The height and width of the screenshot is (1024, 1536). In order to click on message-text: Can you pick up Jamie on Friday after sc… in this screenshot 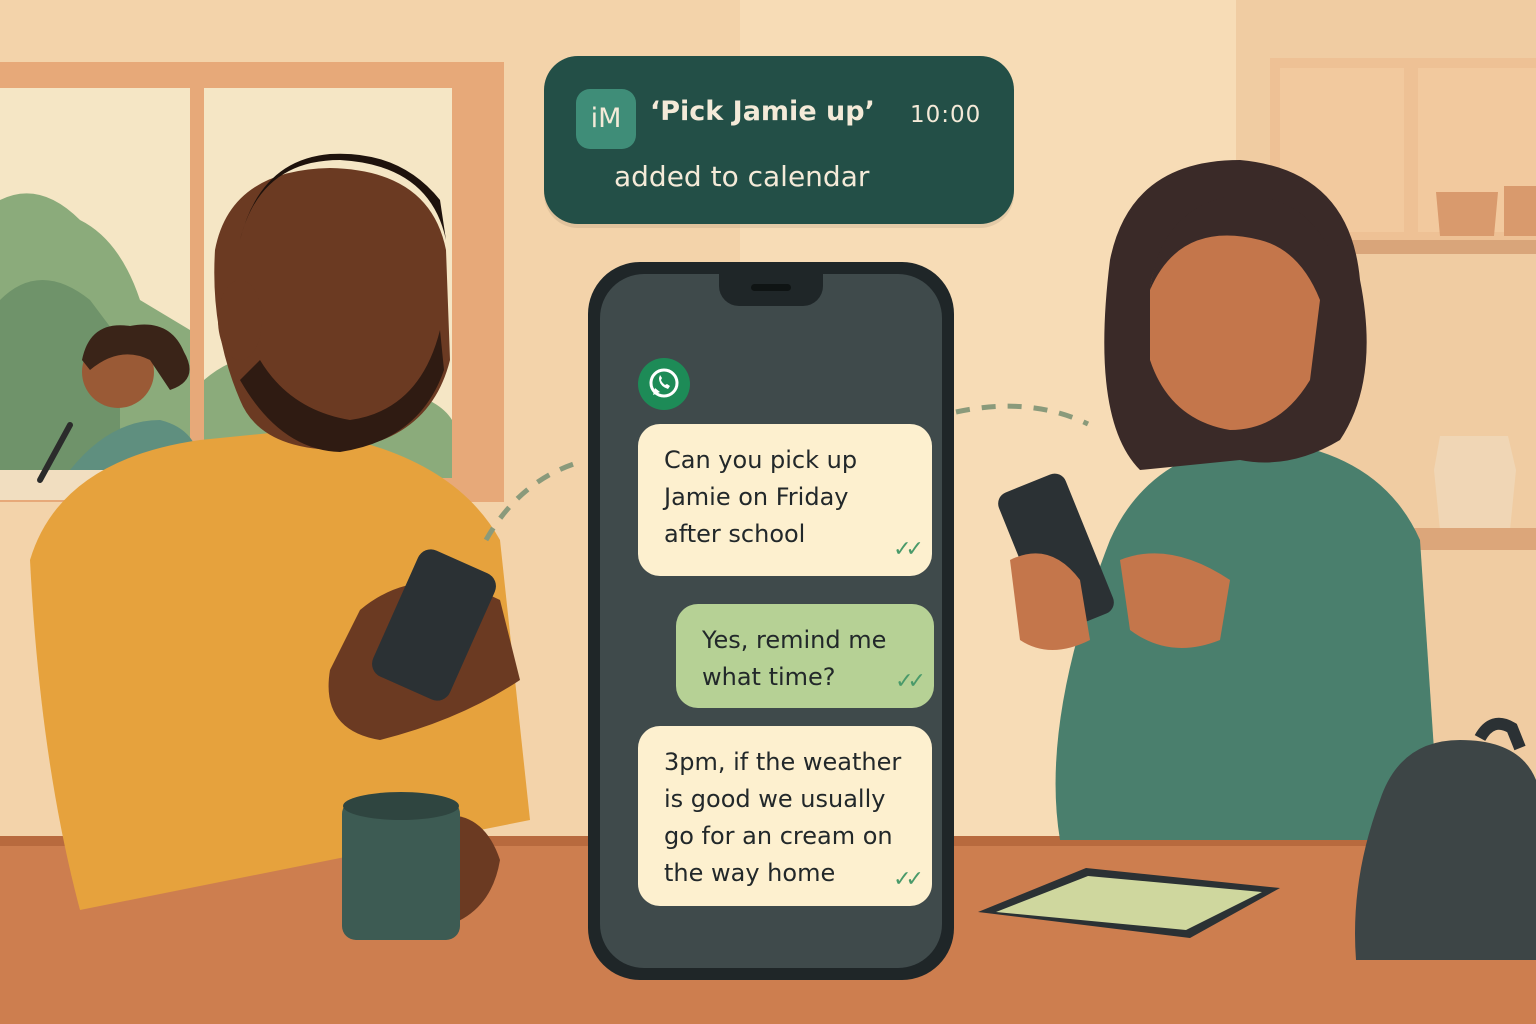, I will do `click(761, 497)`.